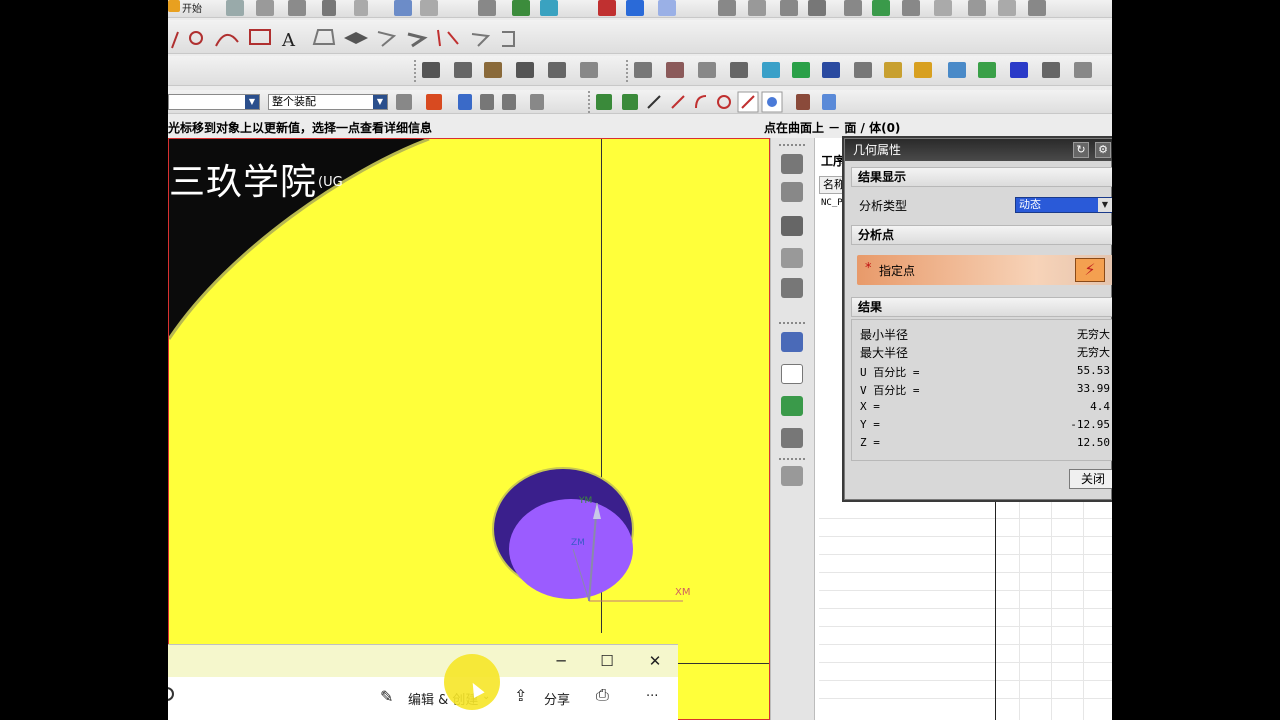 This screenshot has height=720, width=1280. What do you see at coordinates (235, 8) in the screenshot?
I see `new-file-icon` at bounding box center [235, 8].